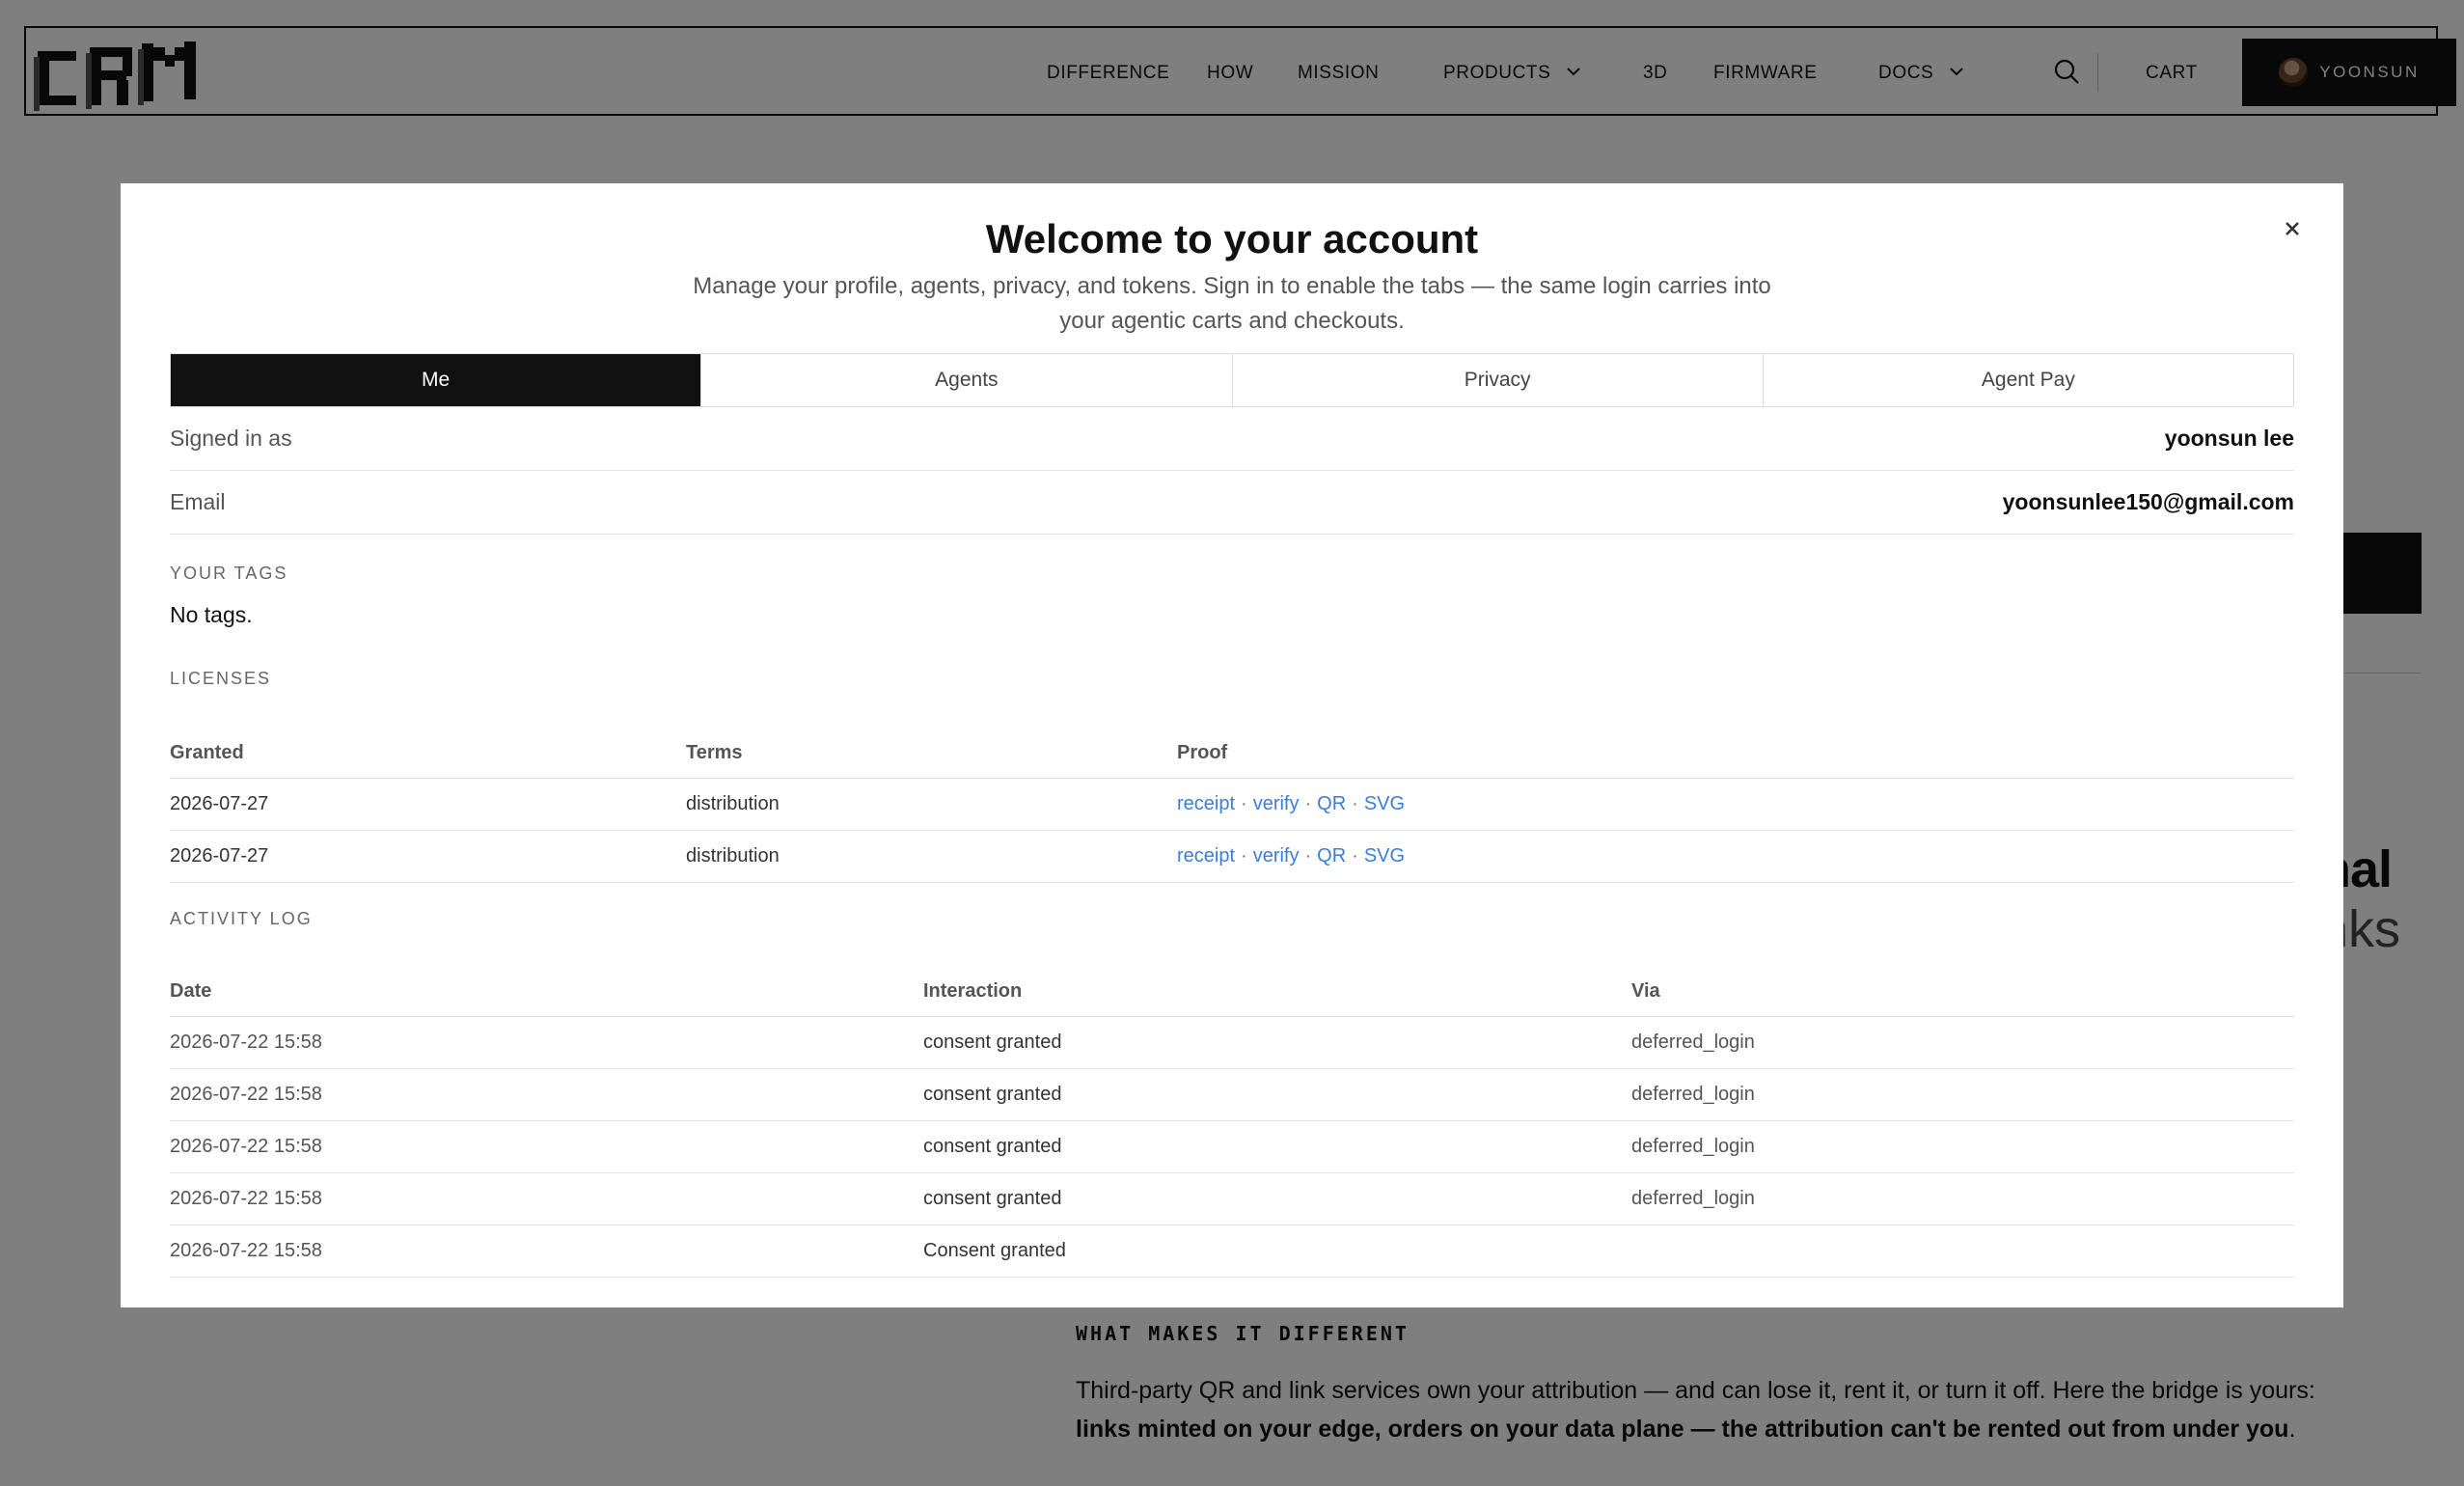 The height and width of the screenshot is (1486, 2464). I want to click on column-header-proof: Proof, so click(1735, 746).